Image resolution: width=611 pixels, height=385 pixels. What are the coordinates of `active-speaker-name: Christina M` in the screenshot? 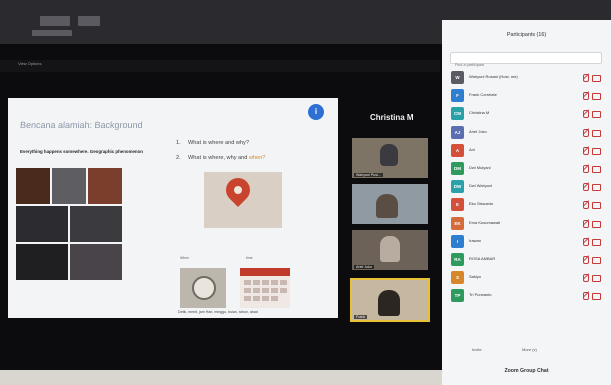 It's located at (392, 117).